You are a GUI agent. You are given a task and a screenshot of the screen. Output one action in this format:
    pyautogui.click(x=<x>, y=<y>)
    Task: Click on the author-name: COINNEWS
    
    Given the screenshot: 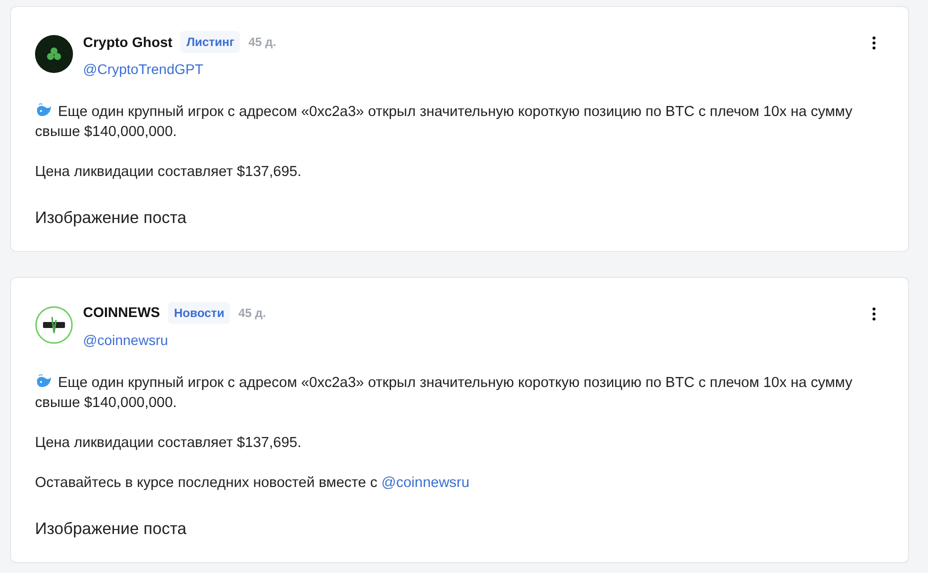 What is the action you would take?
    pyautogui.click(x=121, y=313)
    